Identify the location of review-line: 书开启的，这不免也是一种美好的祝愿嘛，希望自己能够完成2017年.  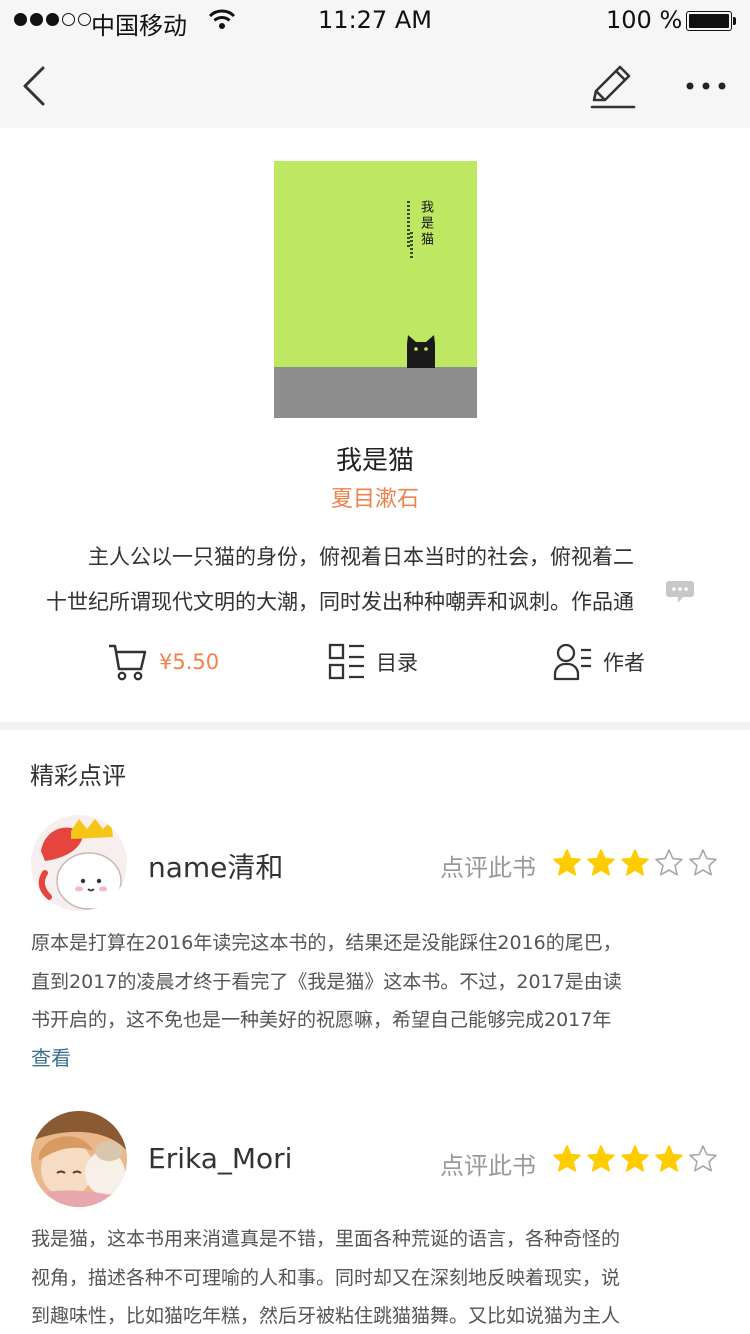
(321, 1020).